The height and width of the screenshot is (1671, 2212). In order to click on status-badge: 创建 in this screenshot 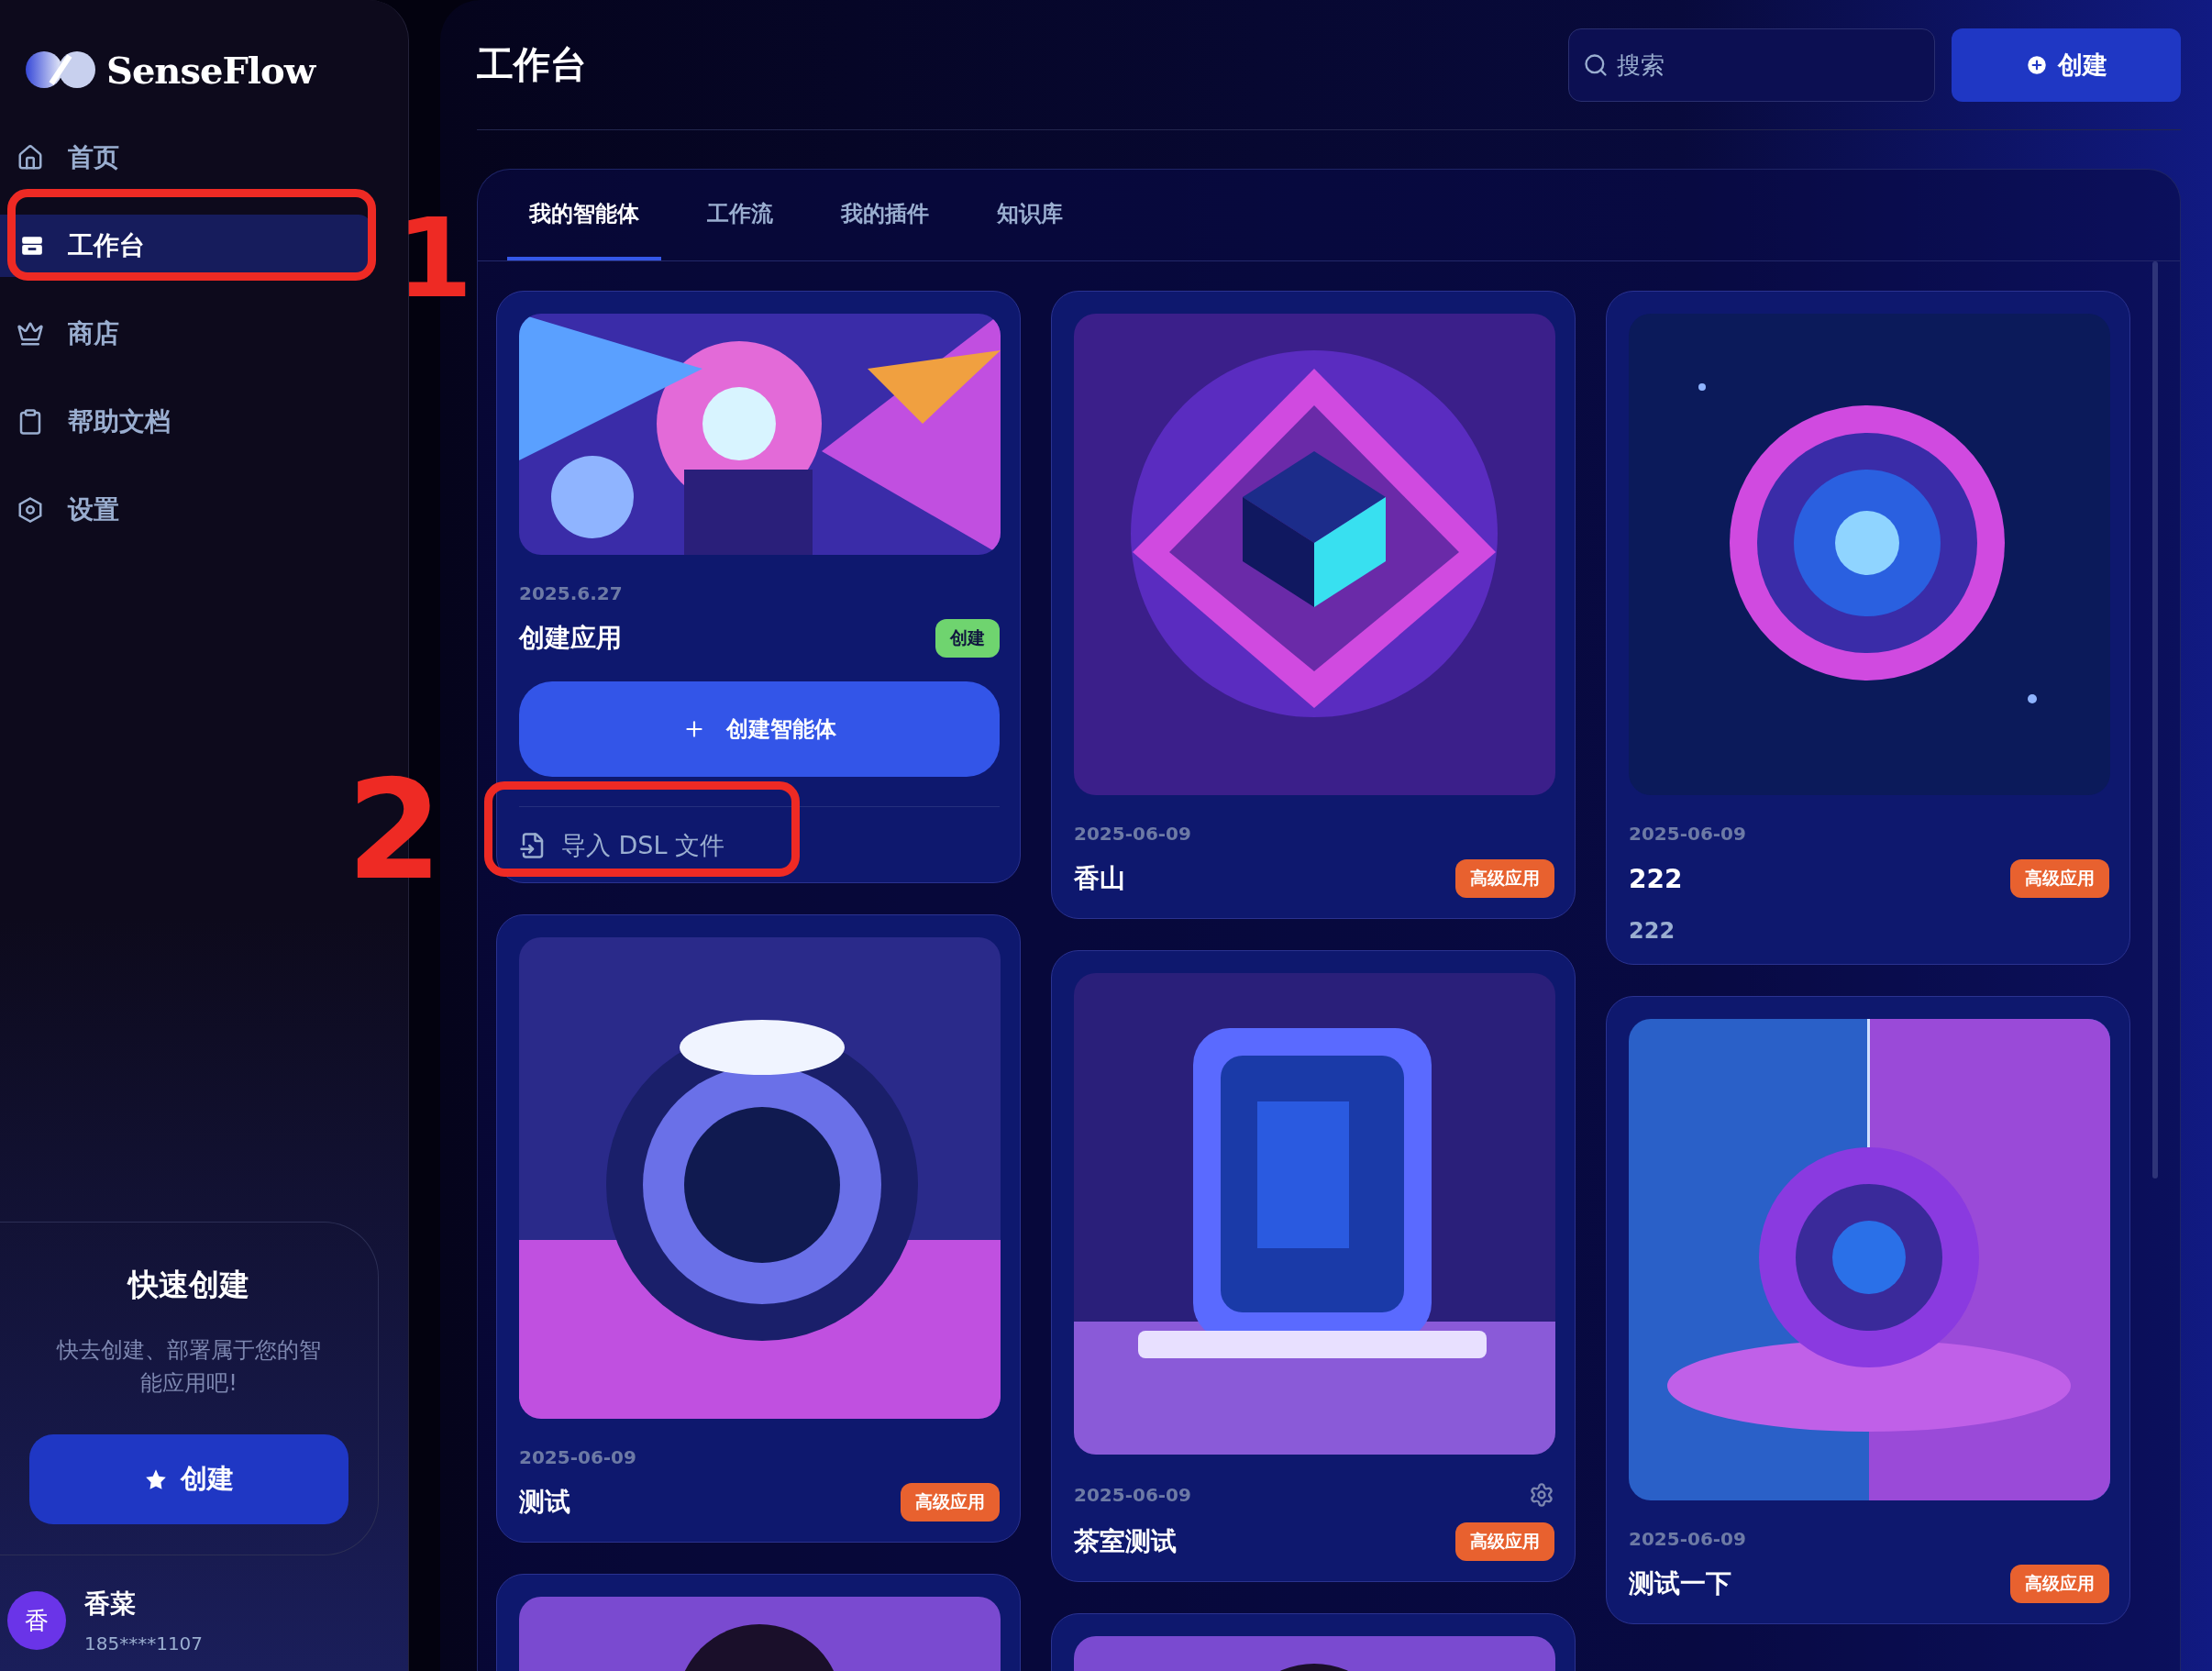, I will do `click(968, 638)`.